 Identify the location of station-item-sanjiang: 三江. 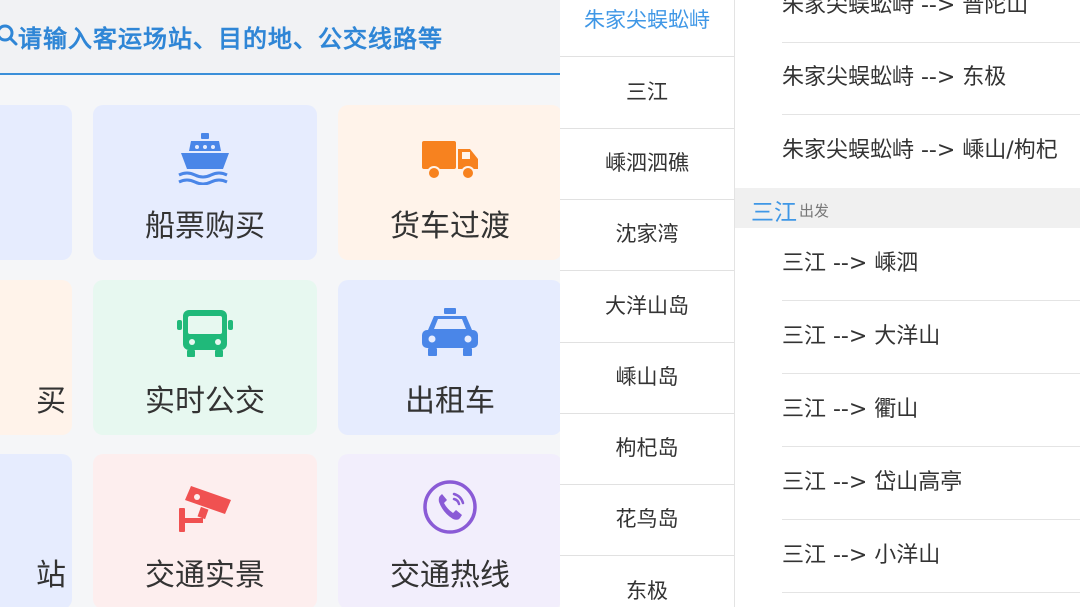
(647, 93).